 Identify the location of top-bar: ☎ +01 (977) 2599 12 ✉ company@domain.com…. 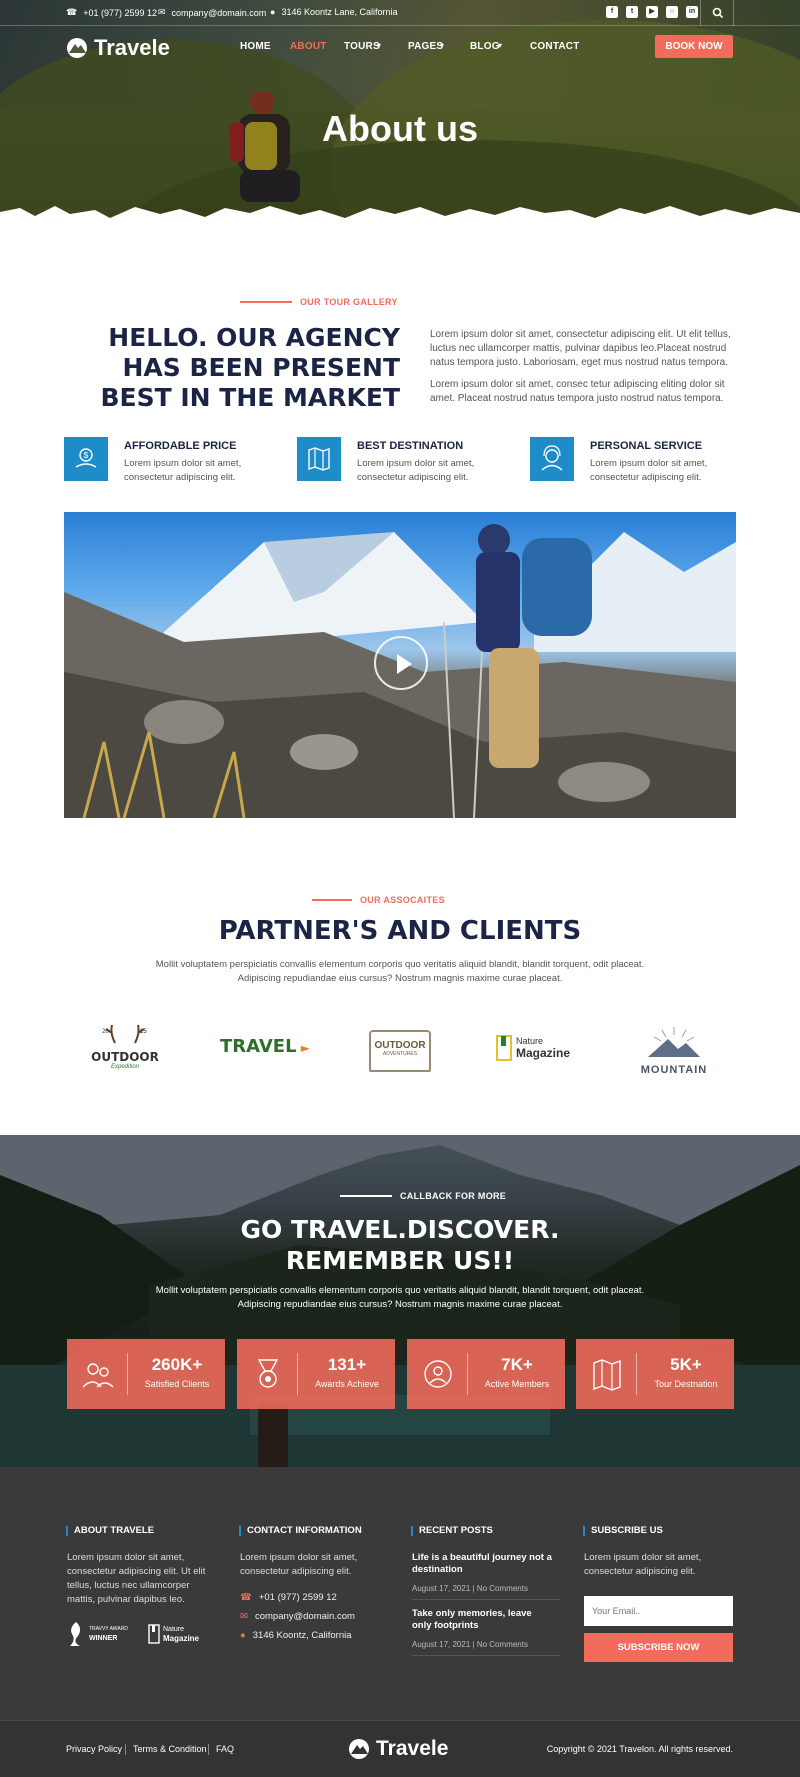
(400, 13).